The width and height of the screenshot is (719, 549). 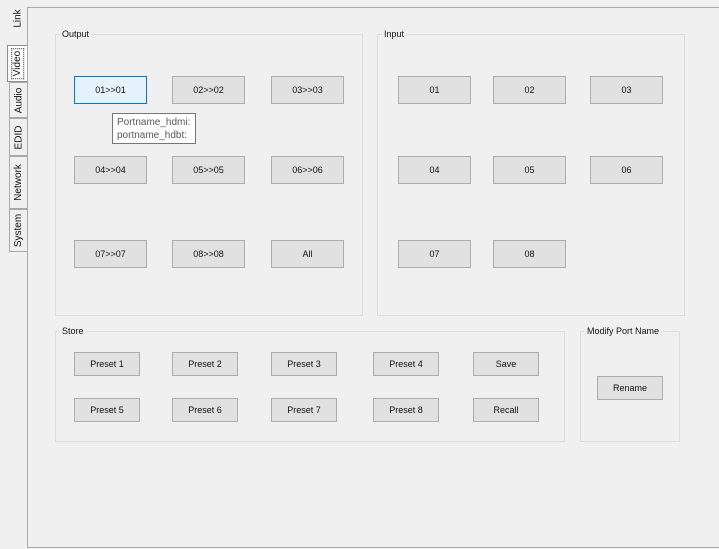 I want to click on input-group-title: Input, so click(x=394, y=34).